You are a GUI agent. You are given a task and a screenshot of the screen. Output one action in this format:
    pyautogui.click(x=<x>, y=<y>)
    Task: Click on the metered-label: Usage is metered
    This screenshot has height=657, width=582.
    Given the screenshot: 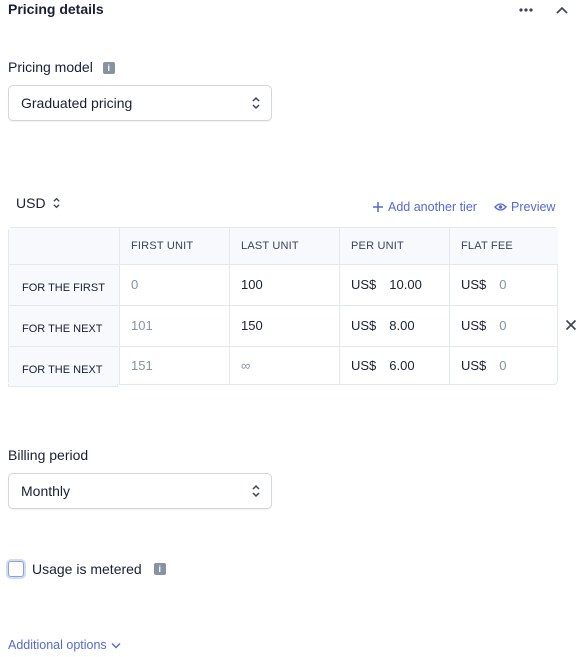 What is the action you would take?
    pyautogui.click(x=87, y=569)
    